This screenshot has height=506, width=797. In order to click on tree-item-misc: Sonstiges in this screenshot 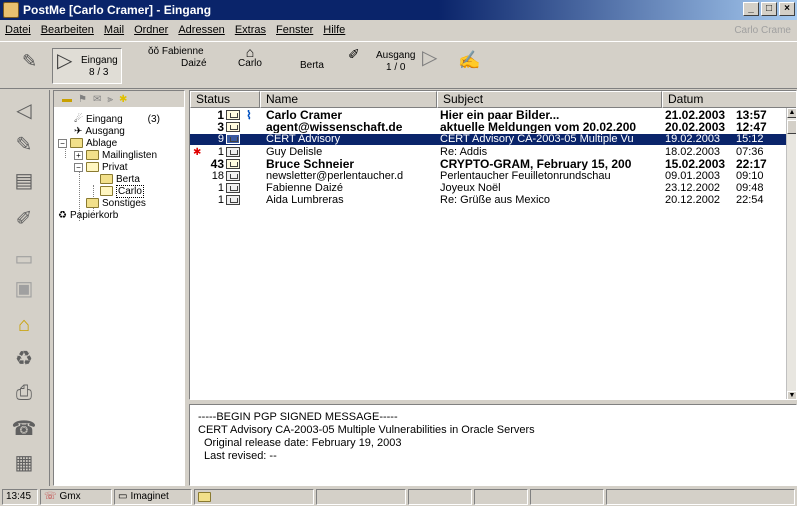, I will do `click(116, 203)`.